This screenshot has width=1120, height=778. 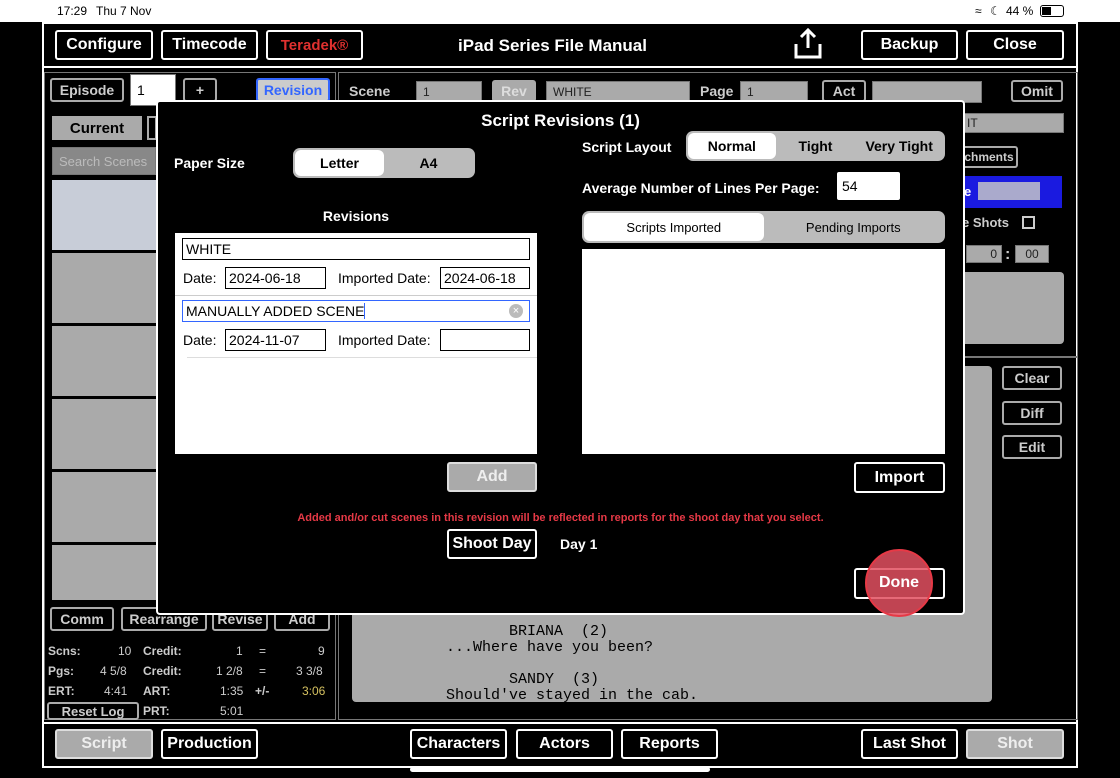 What do you see at coordinates (701, 188) in the screenshot?
I see `avg-lines-label: Average Number of Lines Per Page:` at bounding box center [701, 188].